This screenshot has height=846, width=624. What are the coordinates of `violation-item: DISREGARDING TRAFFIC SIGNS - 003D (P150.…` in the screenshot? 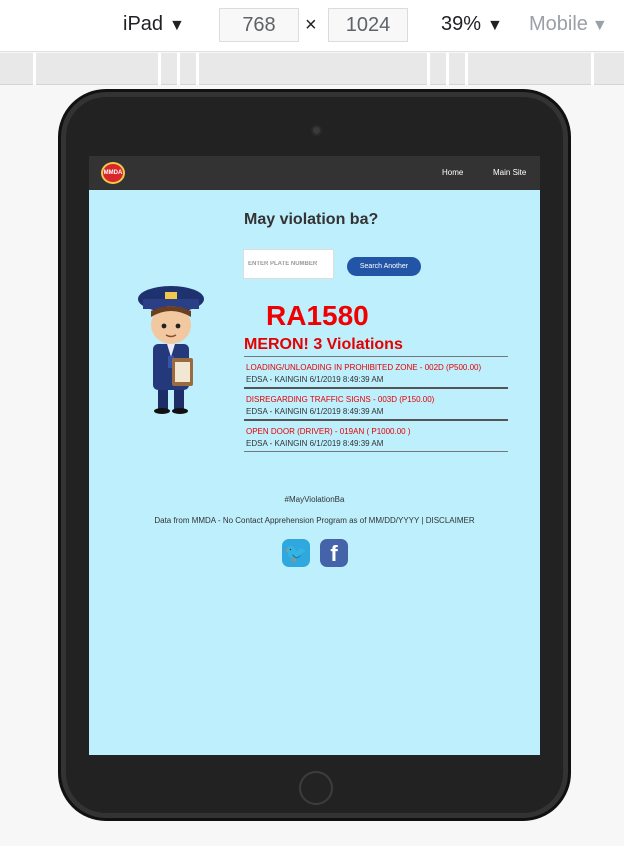 It's located at (376, 403).